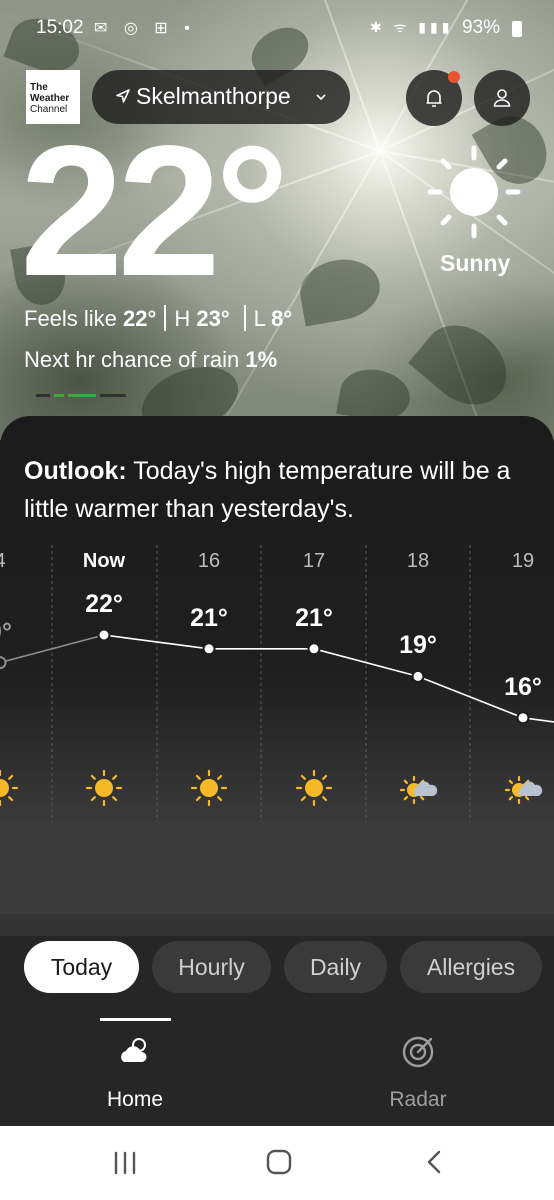 The image size is (554, 1200). What do you see at coordinates (145, 28) in the screenshot?
I see `notification-icons: ✉ ◎ ⊞ •` at bounding box center [145, 28].